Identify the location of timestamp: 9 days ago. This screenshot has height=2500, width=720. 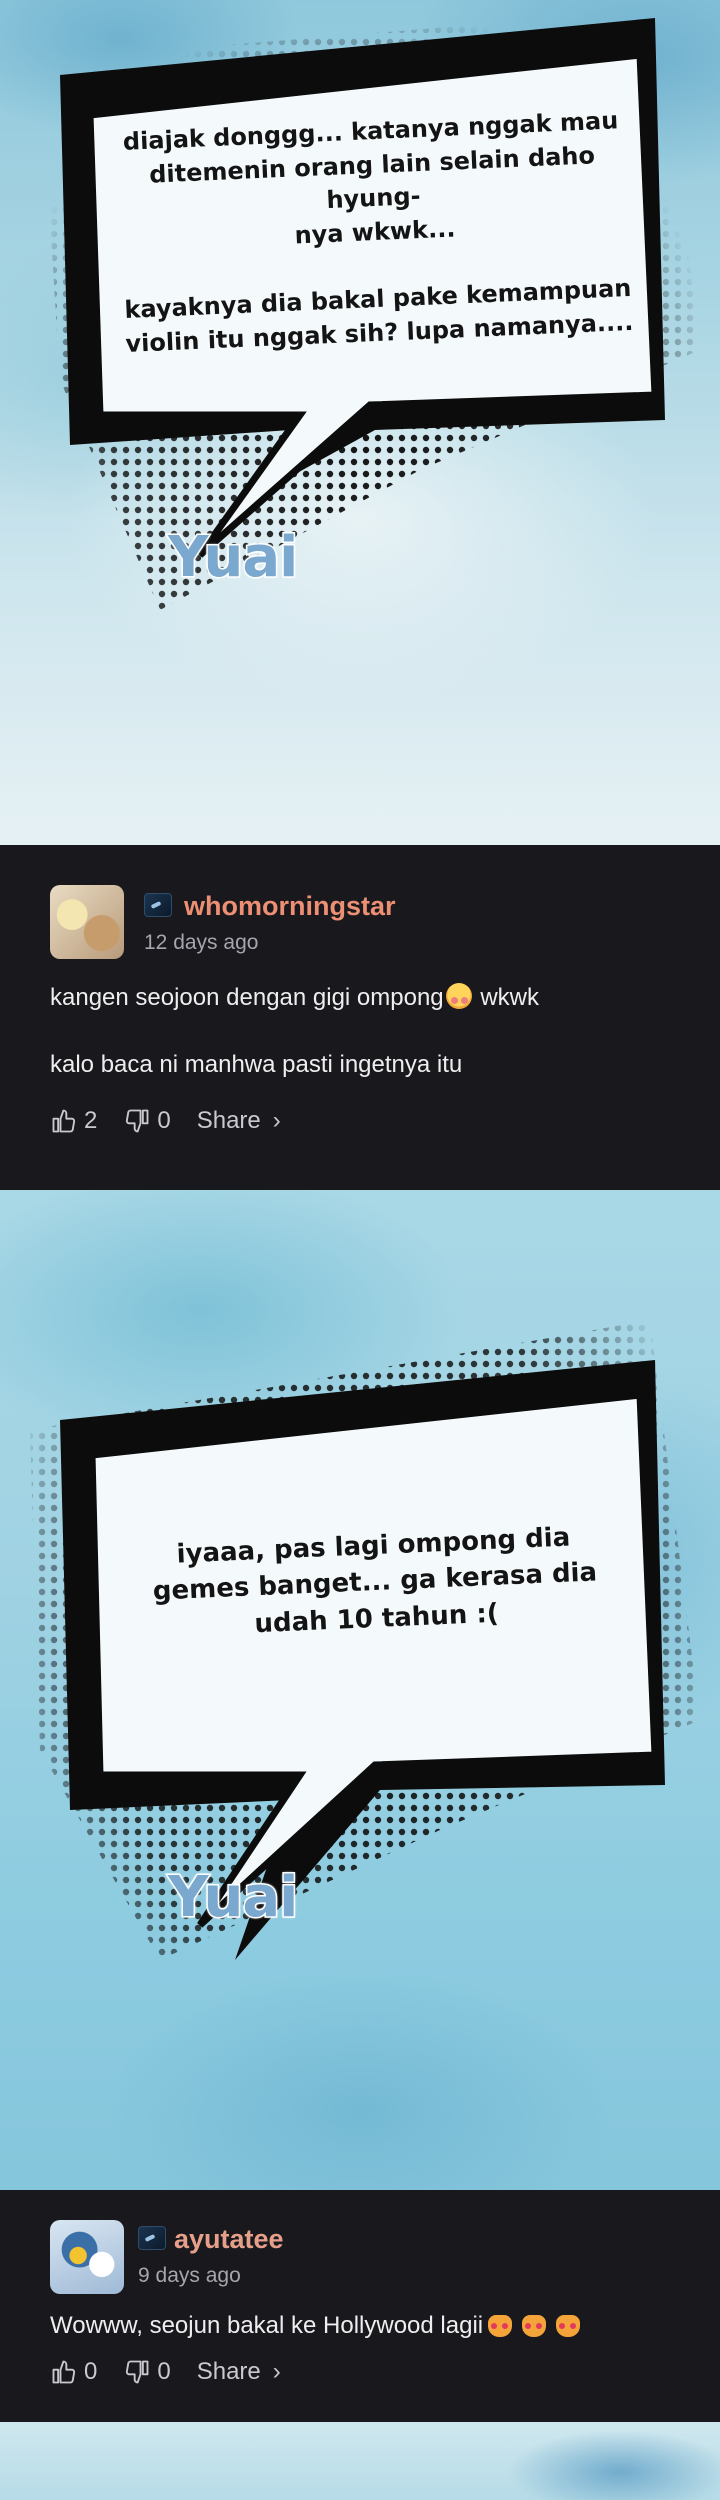
(189, 2275).